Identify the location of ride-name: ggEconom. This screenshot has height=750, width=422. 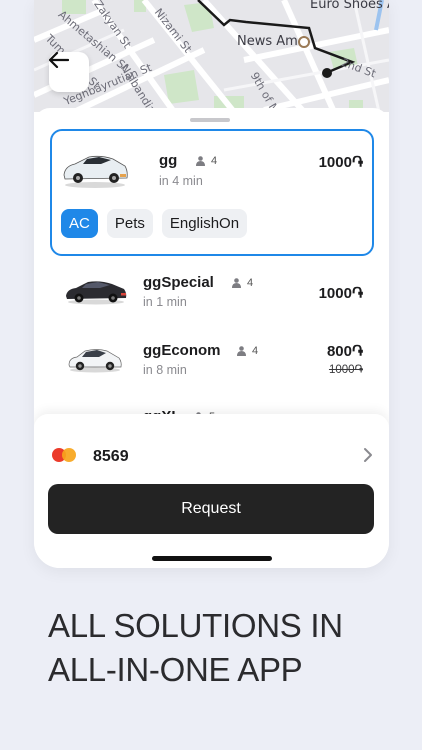
(182, 350).